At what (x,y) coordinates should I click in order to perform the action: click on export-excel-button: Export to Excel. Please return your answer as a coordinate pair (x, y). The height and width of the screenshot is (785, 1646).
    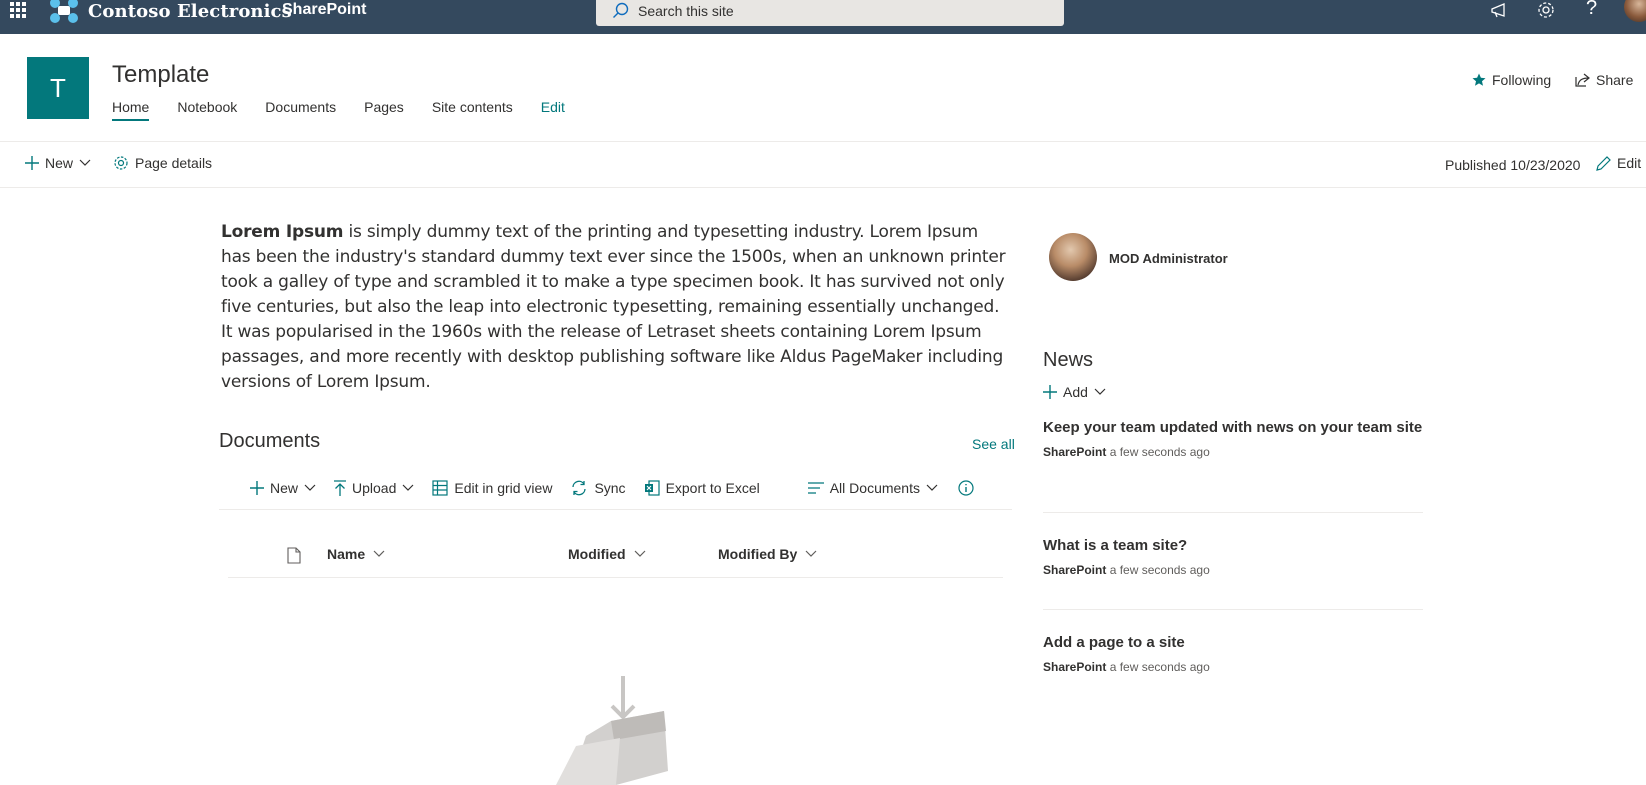
    Looking at the image, I should click on (702, 488).